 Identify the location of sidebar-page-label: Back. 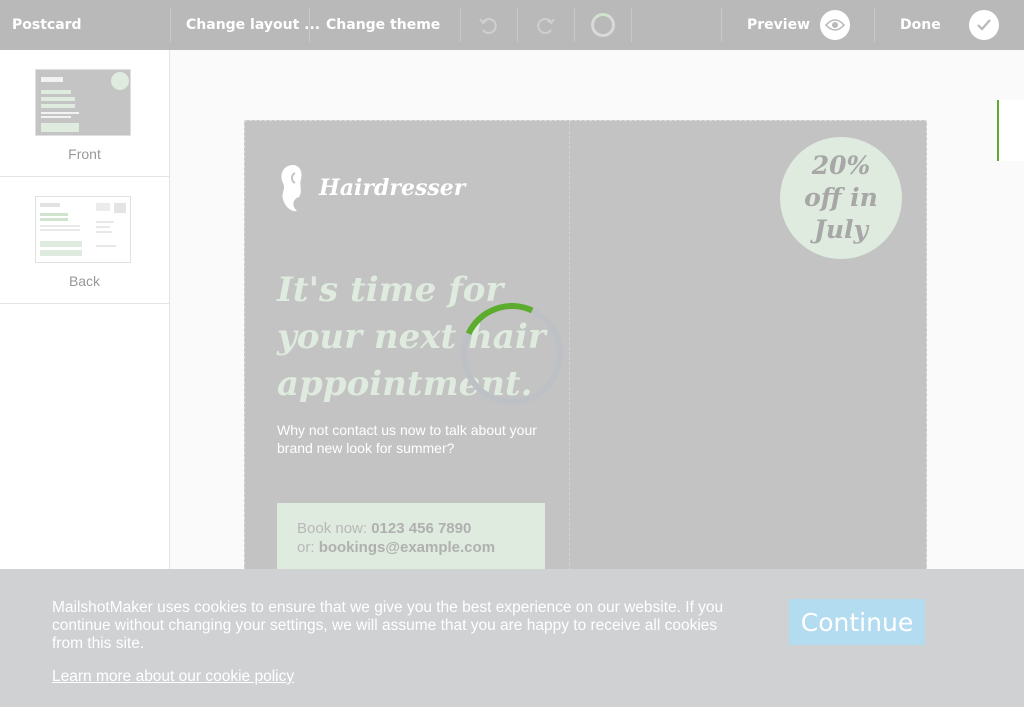
(84, 281).